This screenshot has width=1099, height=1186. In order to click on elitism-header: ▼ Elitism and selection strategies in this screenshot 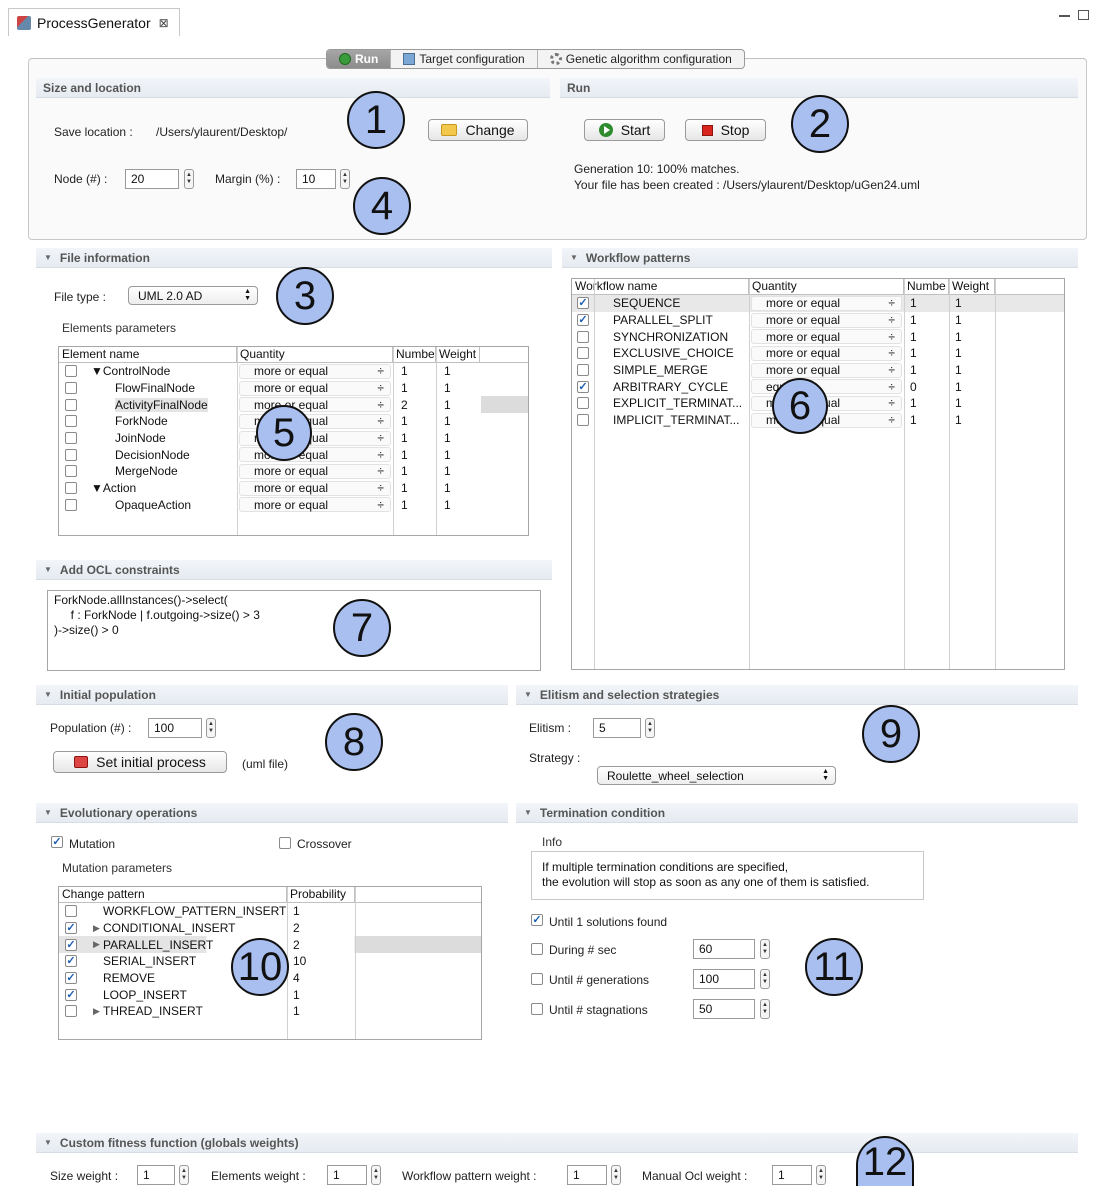, I will do `click(797, 695)`.